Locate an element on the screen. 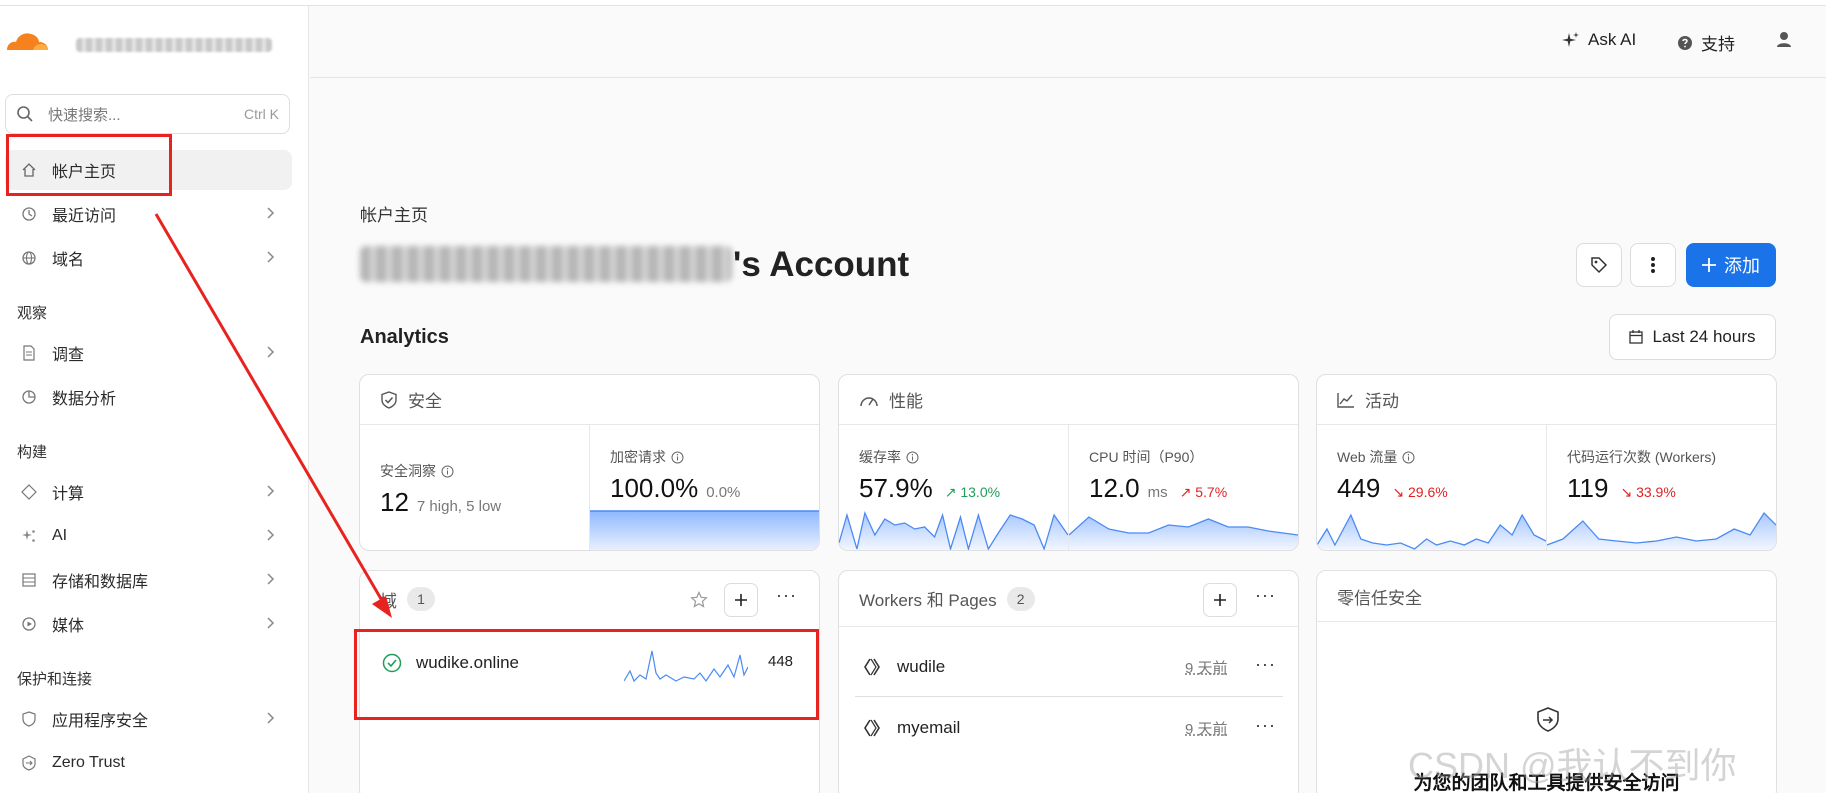  metric-label: 代码运行次数 (Workers) is located at coordinates (1642, 457).